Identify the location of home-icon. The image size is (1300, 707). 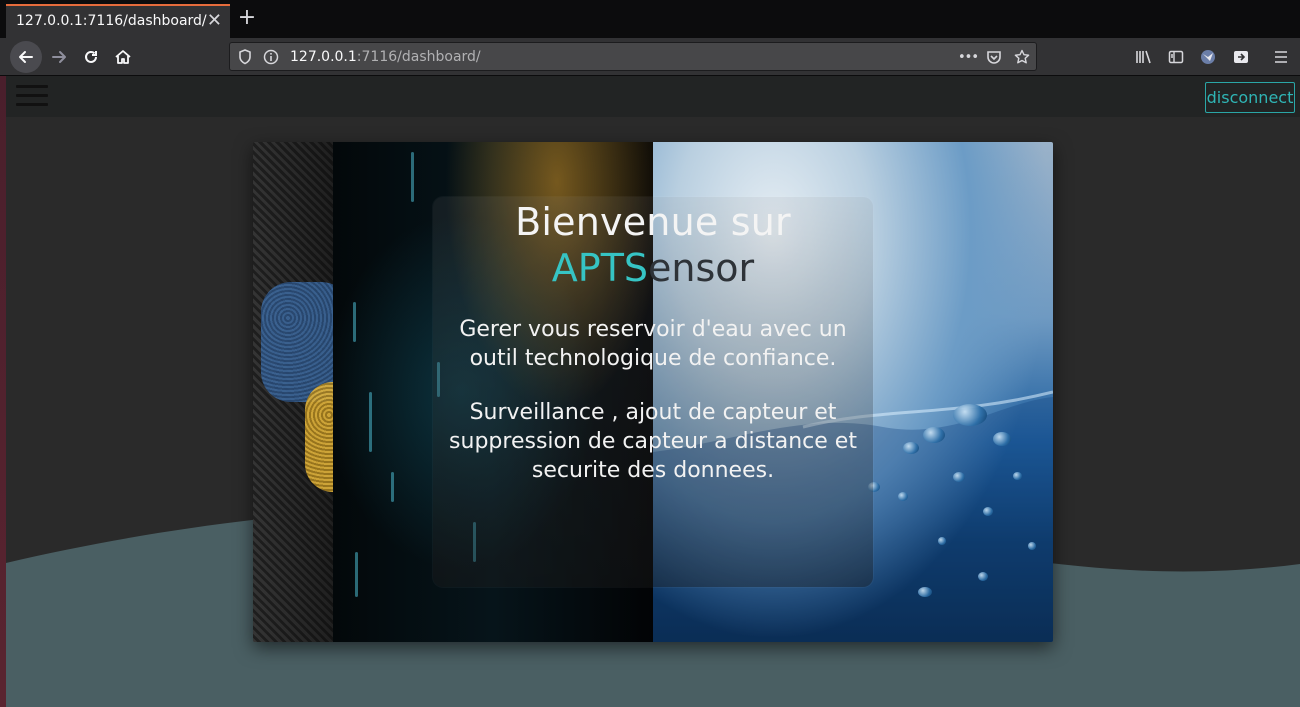
(123, 57).